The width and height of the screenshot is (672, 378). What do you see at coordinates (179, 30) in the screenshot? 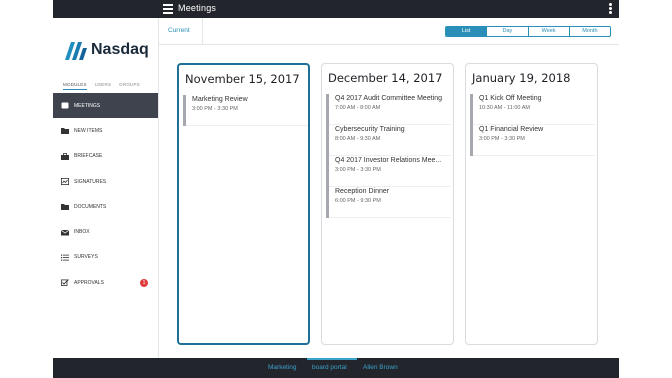
I see `tab-current: Current` at bounding box center [179, 30].